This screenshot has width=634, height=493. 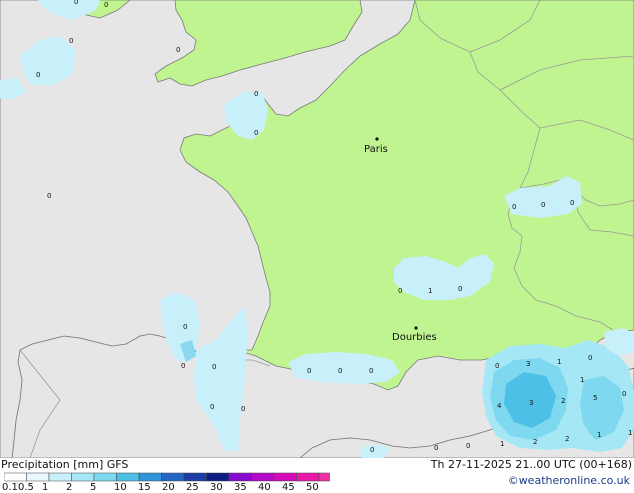 I want to click on rain-value: 4, so click(x=499, y=406).